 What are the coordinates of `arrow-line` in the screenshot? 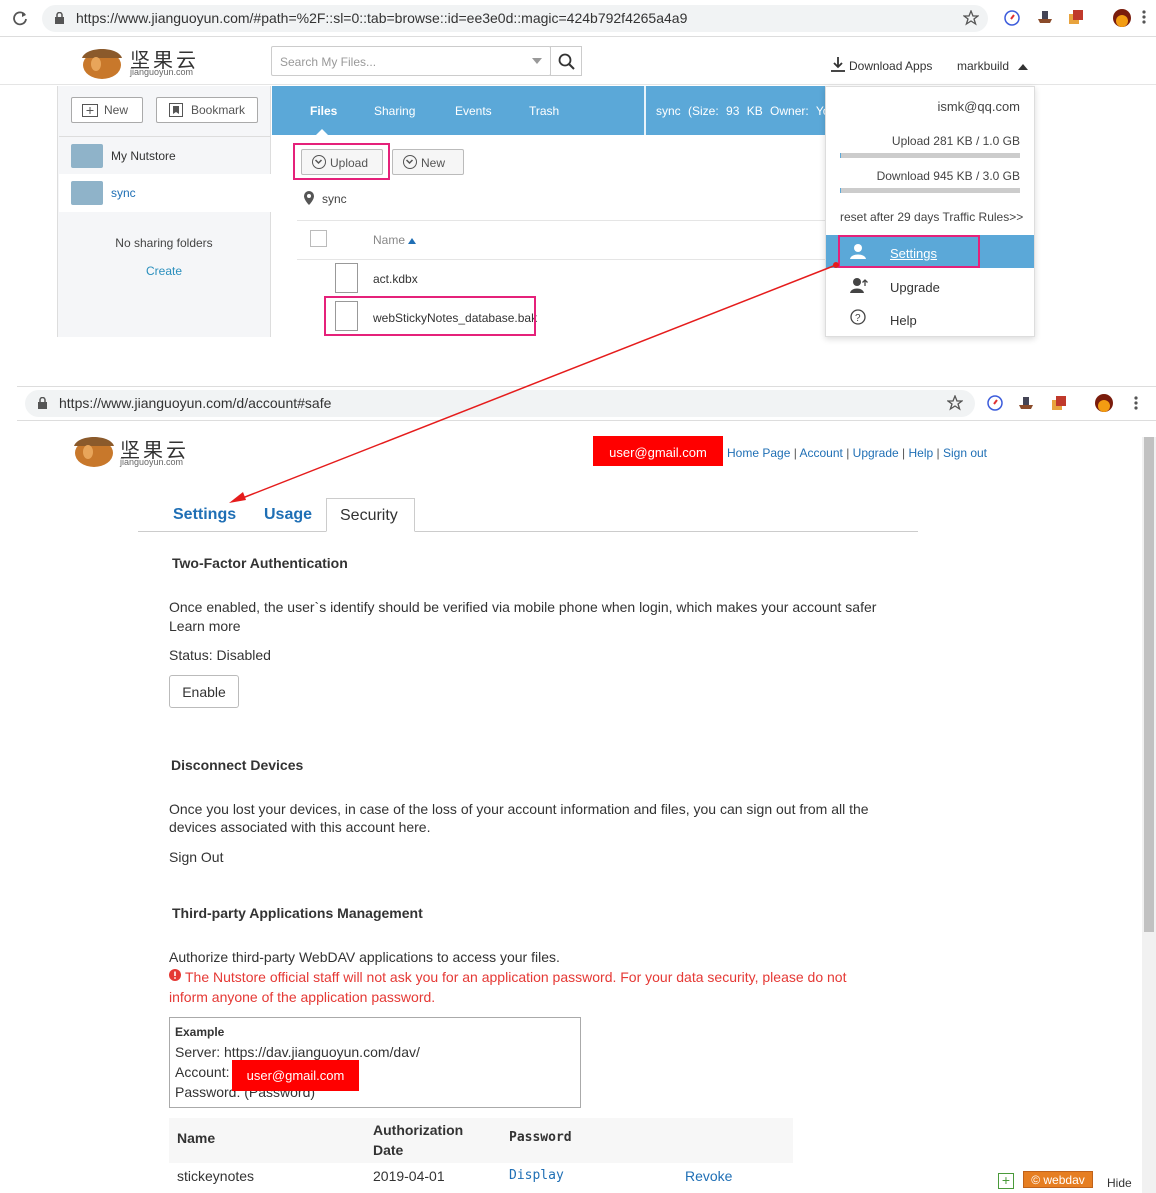 It's located at (538, 382).